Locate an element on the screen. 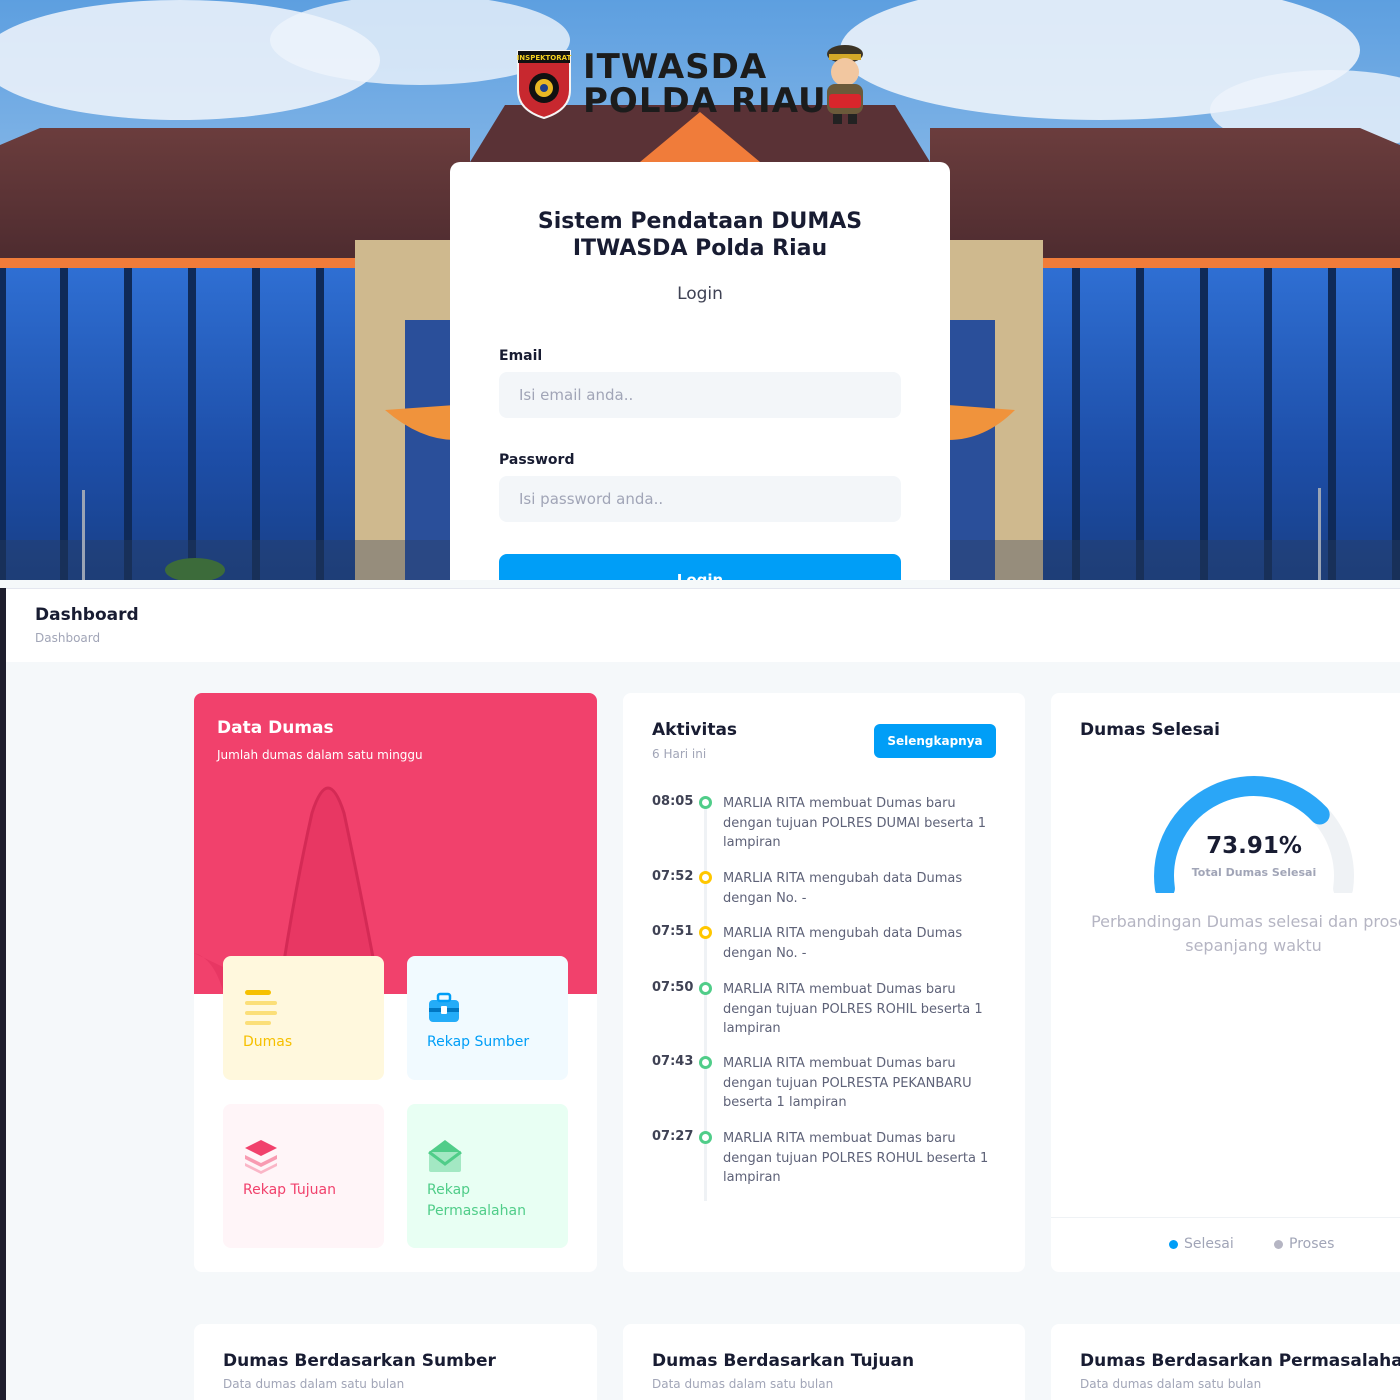  tile-dumas-label: Dumas is located at coordinates (268, 1042).